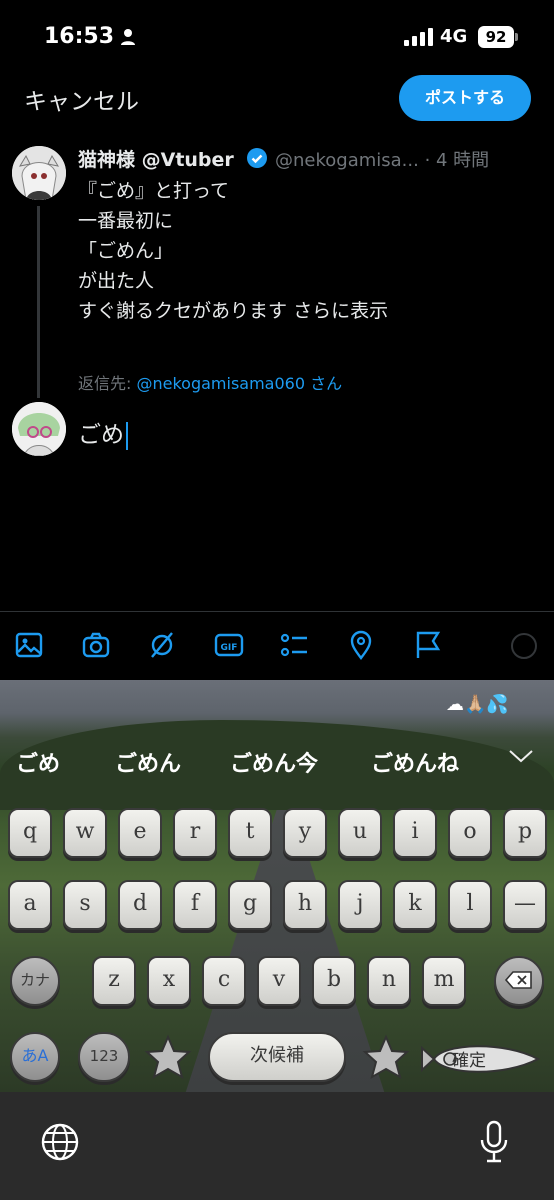 This screenshot has height=1200, width=554. Describe the element at coordinates (277, 1146) in the screenshot. I see `keyboard-bottom-bar` at that location.